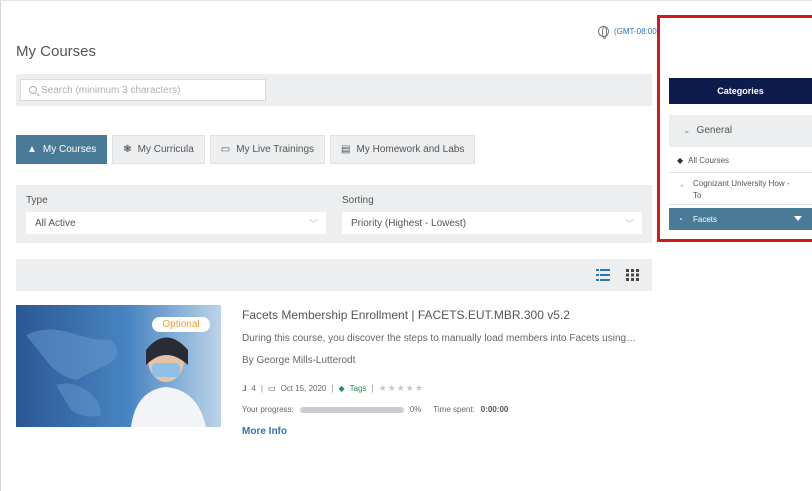  What do you see at coordinates (687, 130) in the screenshot?
I see `chevron-down-icon: ⌄` at bounding box center [687, 130].